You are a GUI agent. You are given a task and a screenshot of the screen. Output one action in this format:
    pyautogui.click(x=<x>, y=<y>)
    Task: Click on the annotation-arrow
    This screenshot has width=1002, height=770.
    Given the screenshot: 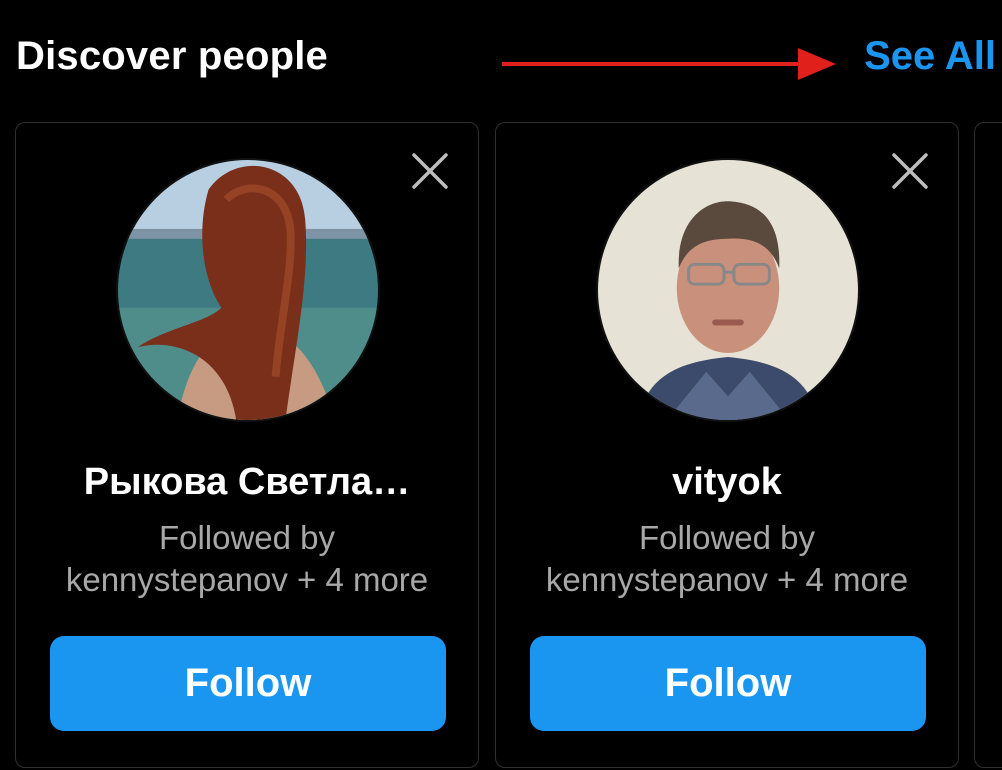 What is the action you would take?
    pyautogui.click(x=669, y=64)
    